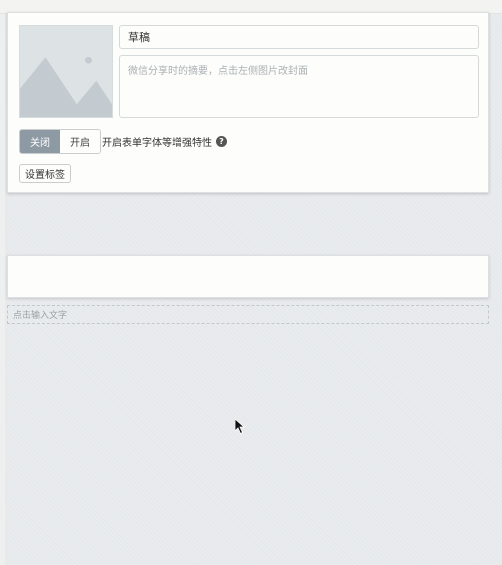  What do you see at coordinates (299, 37) in the screenshot?
I see `title-input` at bounding box center [299, 37].